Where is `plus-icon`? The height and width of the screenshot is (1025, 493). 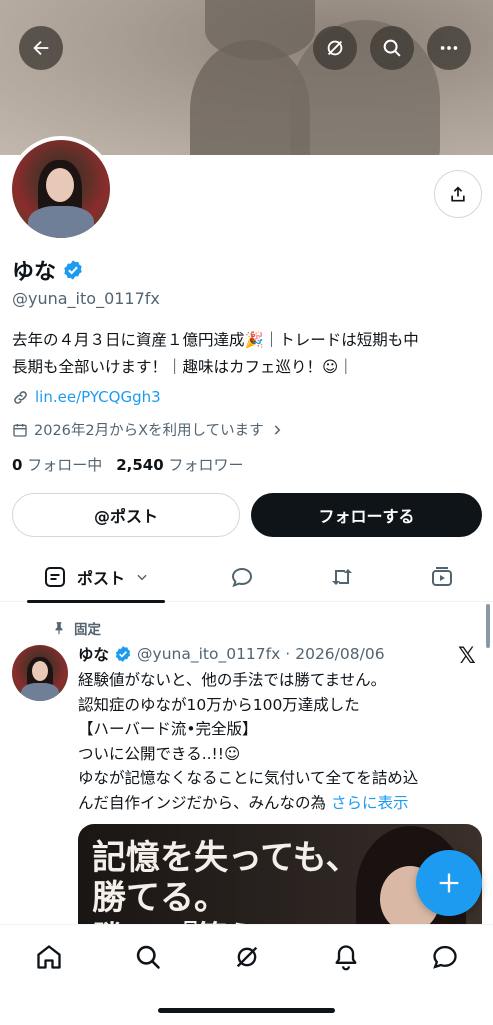
plus-icon is located at coordinates (449, 883).